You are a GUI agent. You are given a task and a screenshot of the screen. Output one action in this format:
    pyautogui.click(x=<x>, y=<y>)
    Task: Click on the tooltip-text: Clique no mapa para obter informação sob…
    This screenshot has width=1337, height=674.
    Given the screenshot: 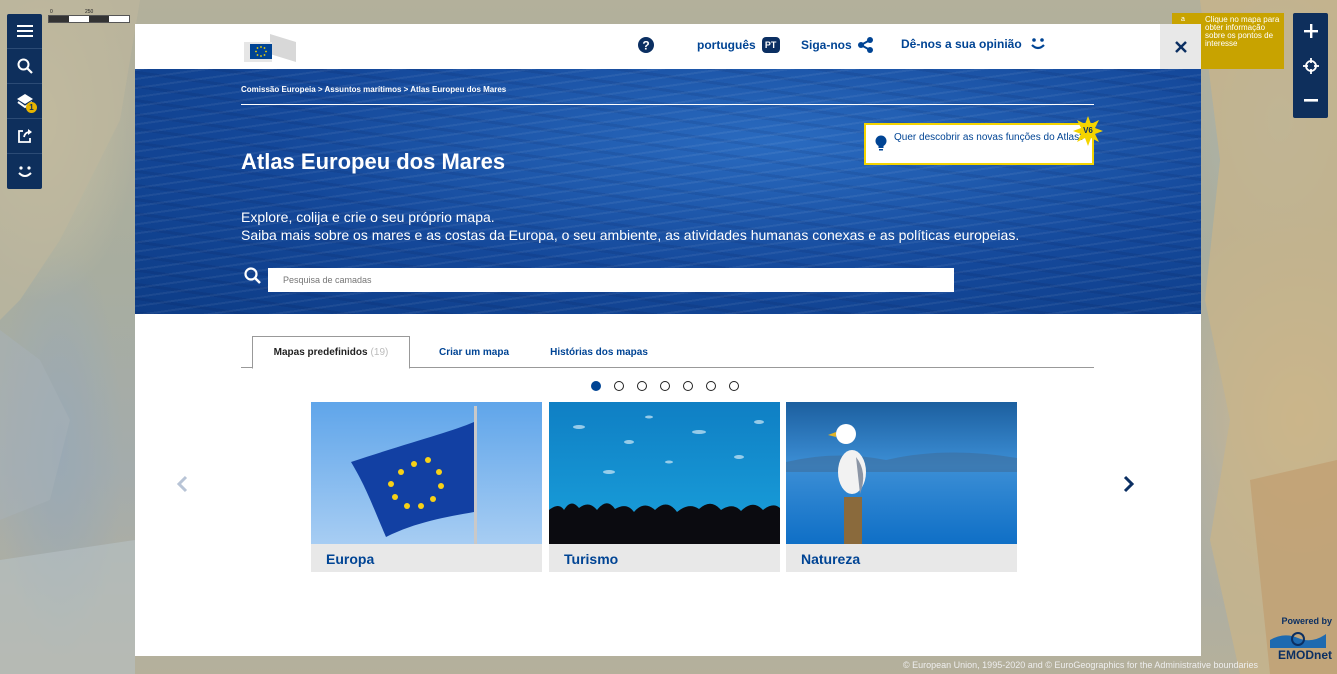 What is the action you would take?
    pyautogui.click(x=1242, y=31)
    